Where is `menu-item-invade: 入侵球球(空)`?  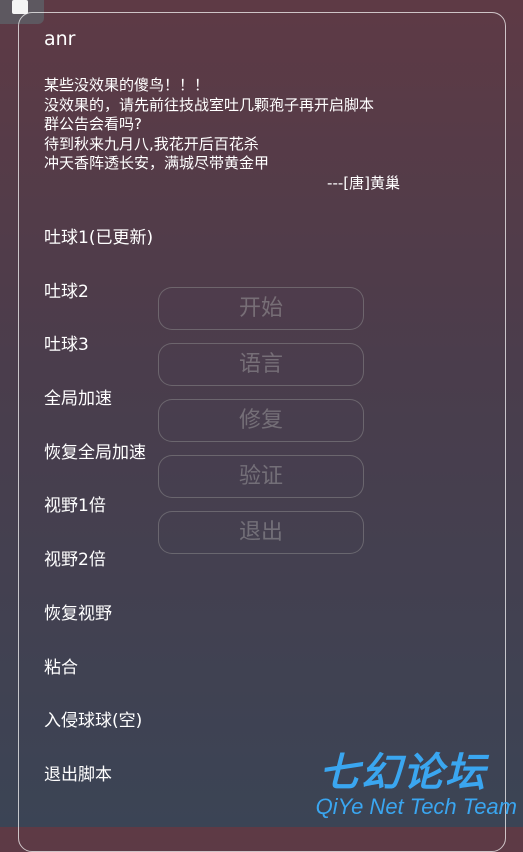
menu-item-invade: 入侵球球(空) is located at coordinates (98, 736).